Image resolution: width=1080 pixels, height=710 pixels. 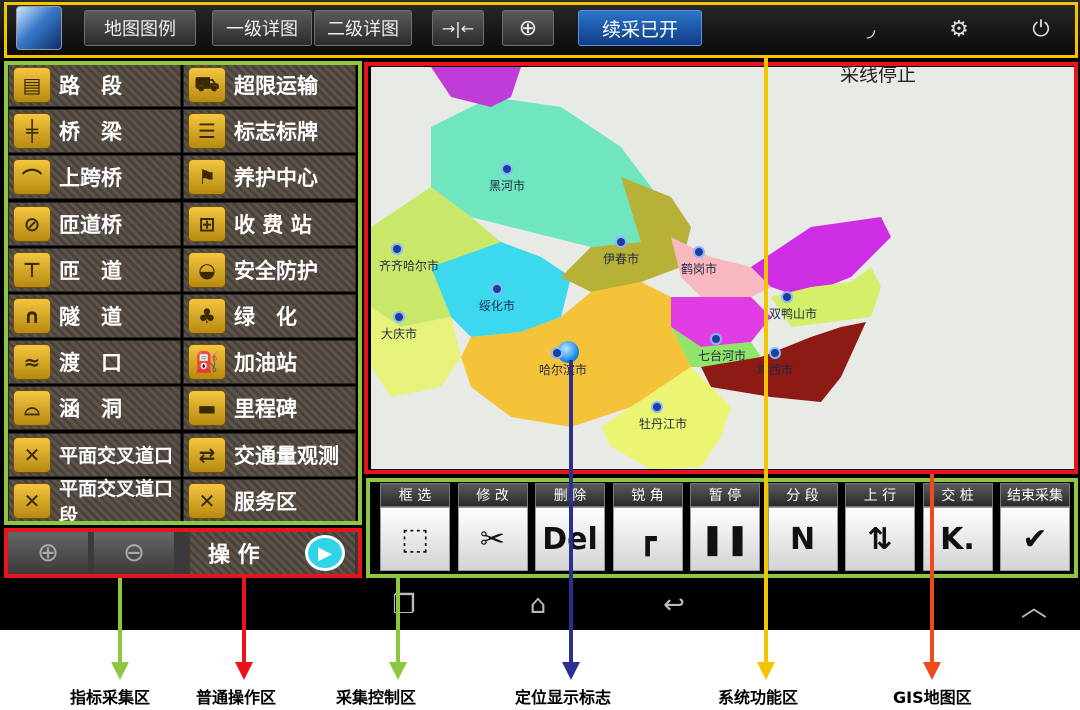 I want to click on control-button-6: 上 行 ⇅, so click(x=880, y=528).